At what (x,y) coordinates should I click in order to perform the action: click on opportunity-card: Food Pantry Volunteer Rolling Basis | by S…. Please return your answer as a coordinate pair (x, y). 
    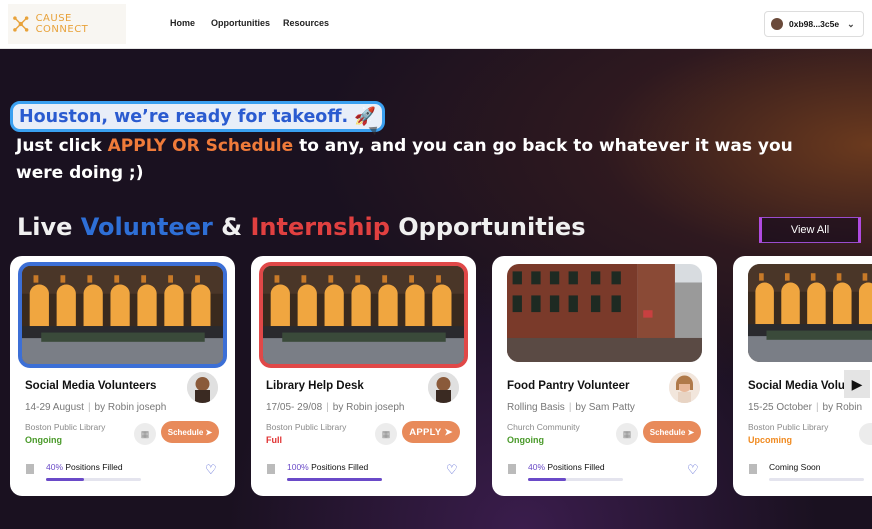
    Looking at the image, I should click on (604, 376).